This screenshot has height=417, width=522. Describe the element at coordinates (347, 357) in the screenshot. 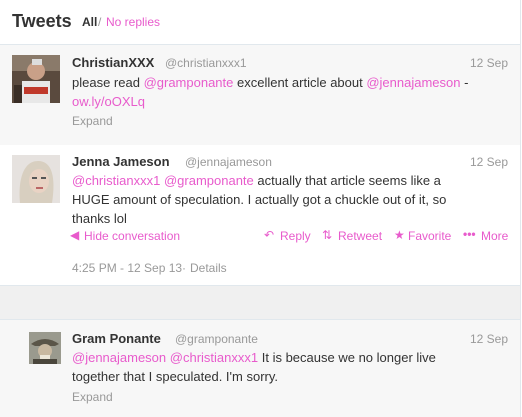

I see `tweet-text-span: It is because we no longer live` at that location.